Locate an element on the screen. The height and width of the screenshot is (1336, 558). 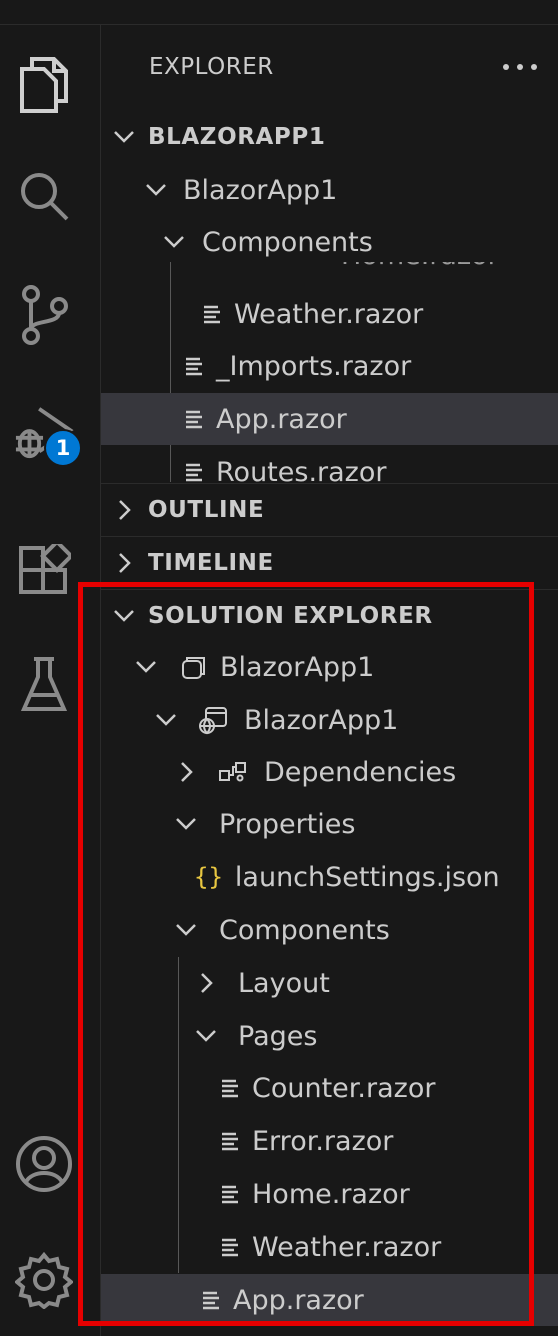
counter-file: Counter.razor is located at coordinates (375, 1088).